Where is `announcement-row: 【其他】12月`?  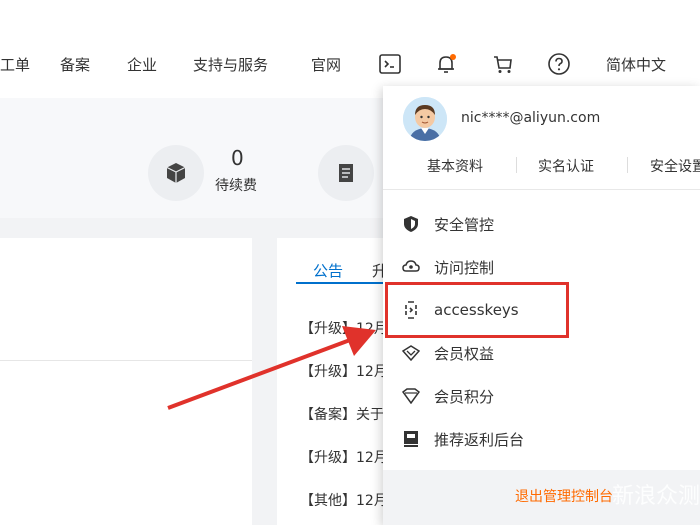 announcement-row: 【其他】12月 is located at coordinates (344, 500).